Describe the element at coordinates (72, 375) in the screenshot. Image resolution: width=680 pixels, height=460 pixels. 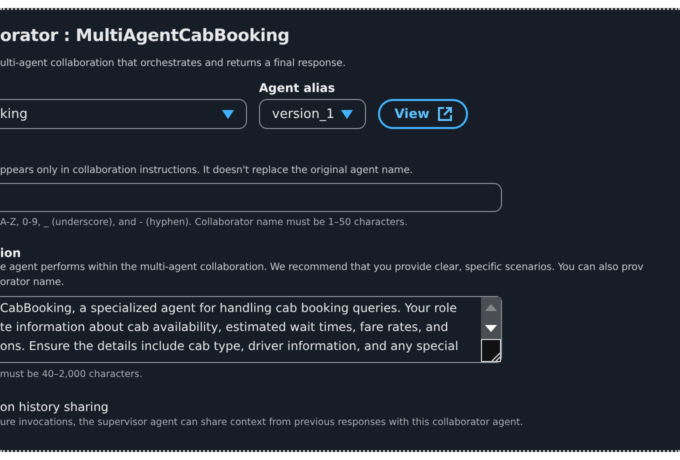
I see `instructions-hint: must be 40–2,000 characters.` at that location.